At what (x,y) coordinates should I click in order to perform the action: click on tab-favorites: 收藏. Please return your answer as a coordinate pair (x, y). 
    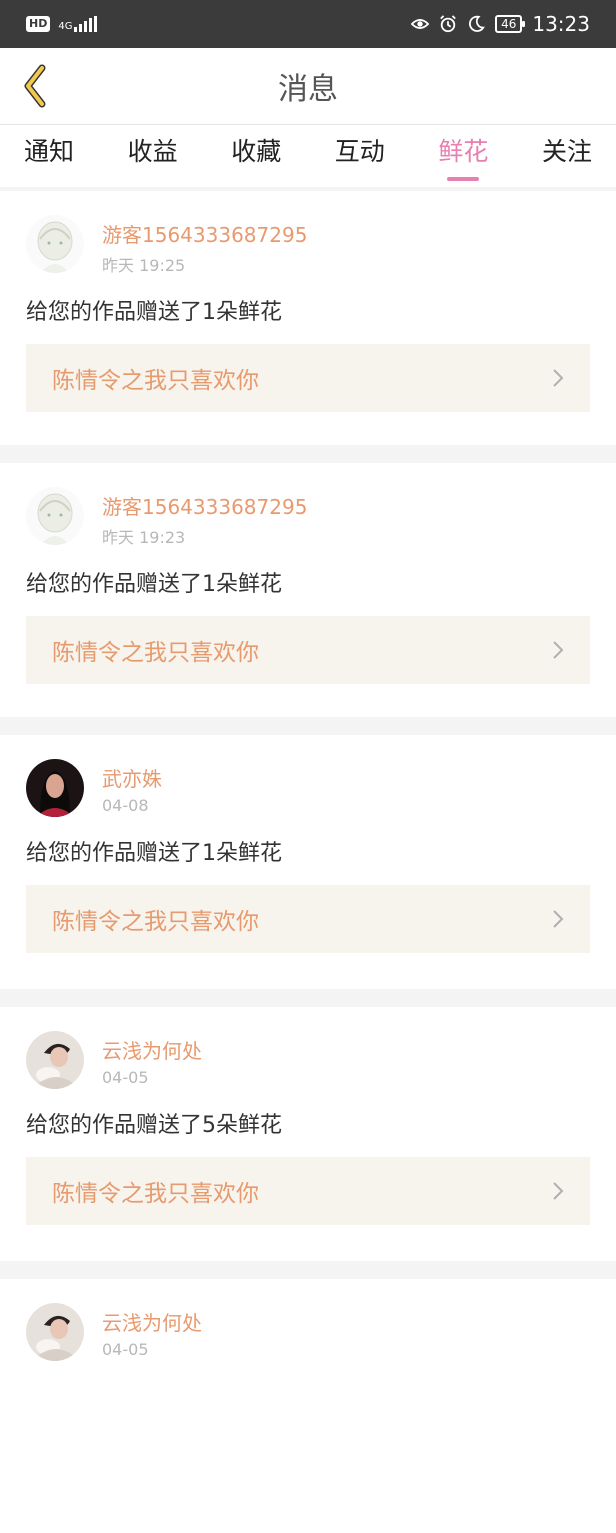
    Looking at the image, I should click on (256, 156).